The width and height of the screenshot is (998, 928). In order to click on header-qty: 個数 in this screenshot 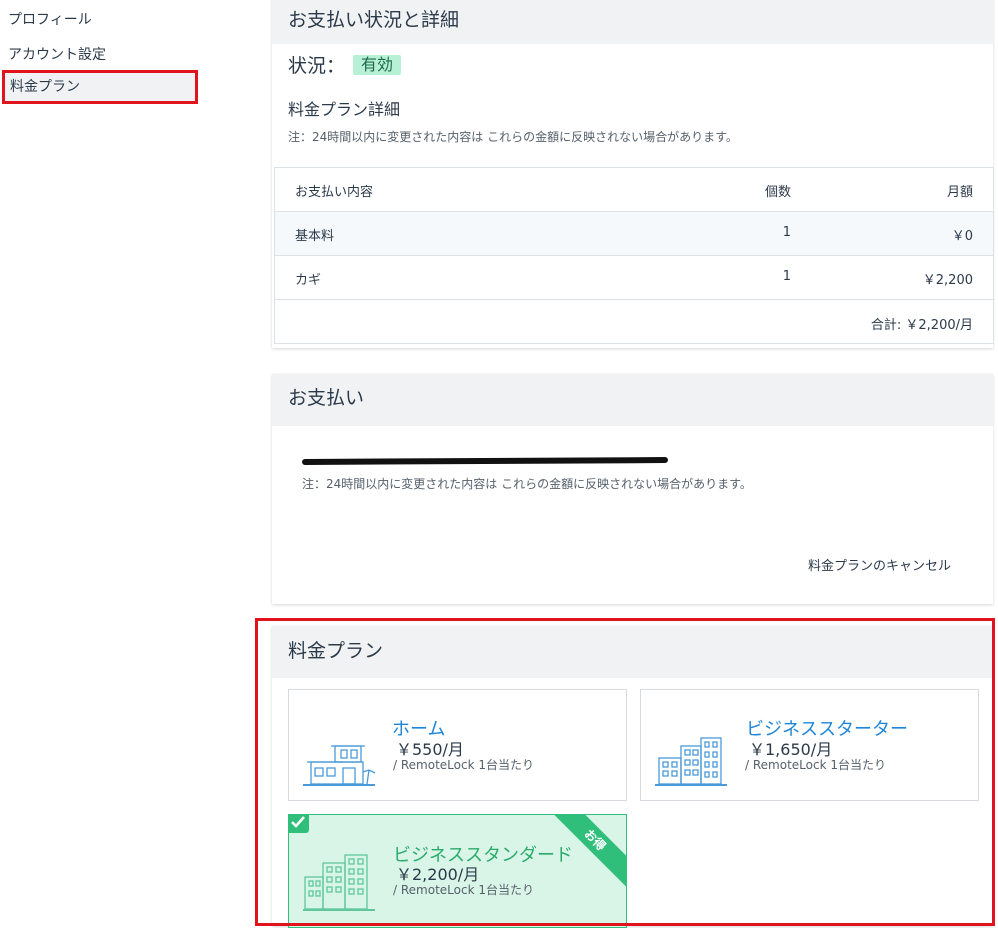, I will do `click(777, 192)`.